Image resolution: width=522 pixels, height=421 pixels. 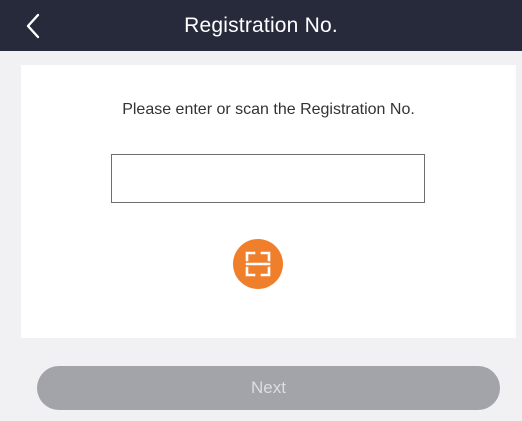 I want to click on back-button, so click(x=33, y=26).